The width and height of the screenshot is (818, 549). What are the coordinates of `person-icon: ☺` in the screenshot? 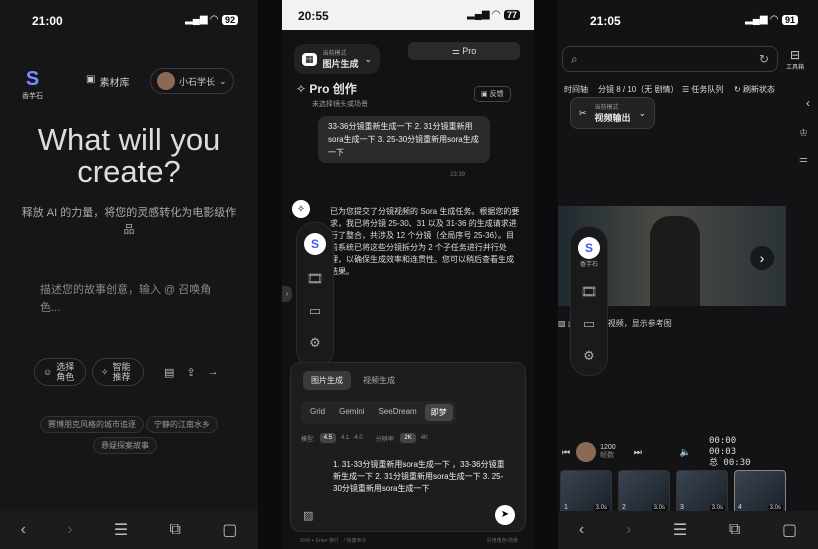 It's located at (48, 372).